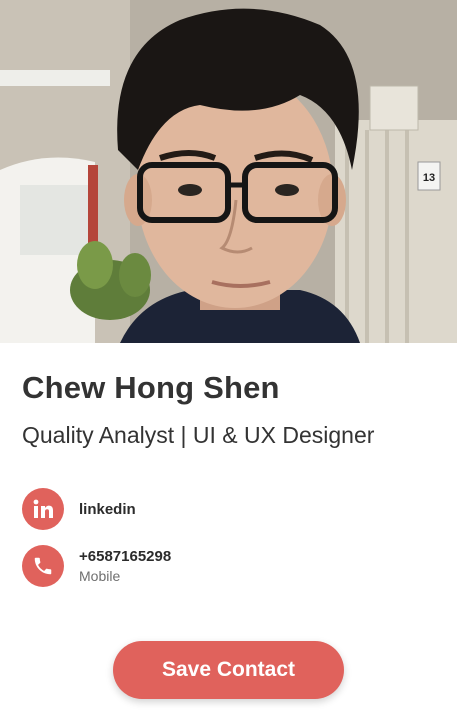 This screenshot has height=725, width=457. I want to click on linkedin-icon, so click(43, 509).